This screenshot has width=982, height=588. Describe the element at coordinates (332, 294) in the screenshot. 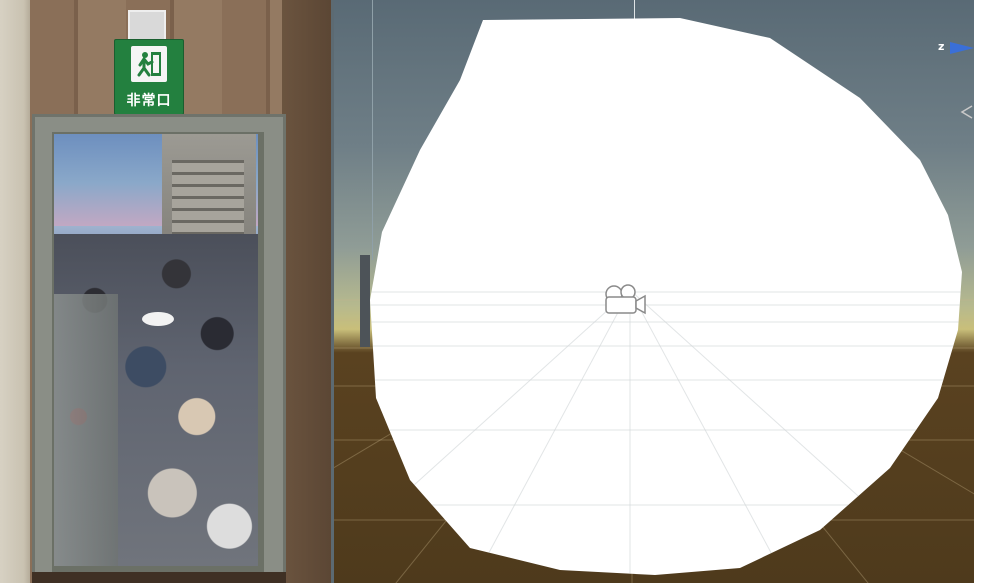

I see `panel-divider` at that location.